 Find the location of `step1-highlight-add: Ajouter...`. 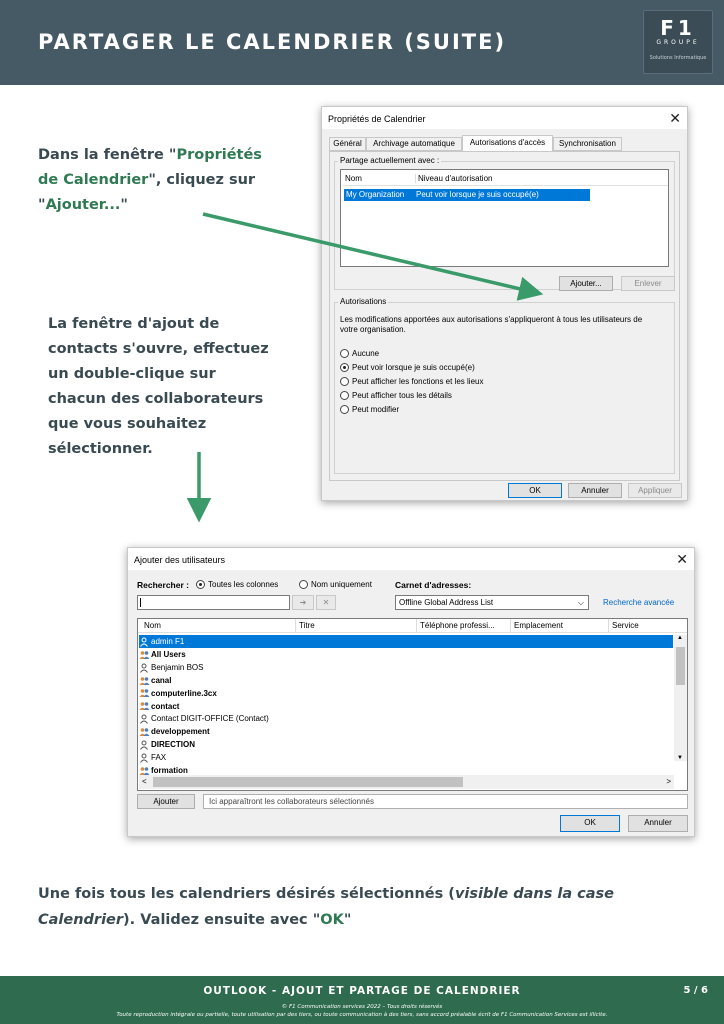

step1-highlight-add: Ajouter... is located at coordinates (83, 205).